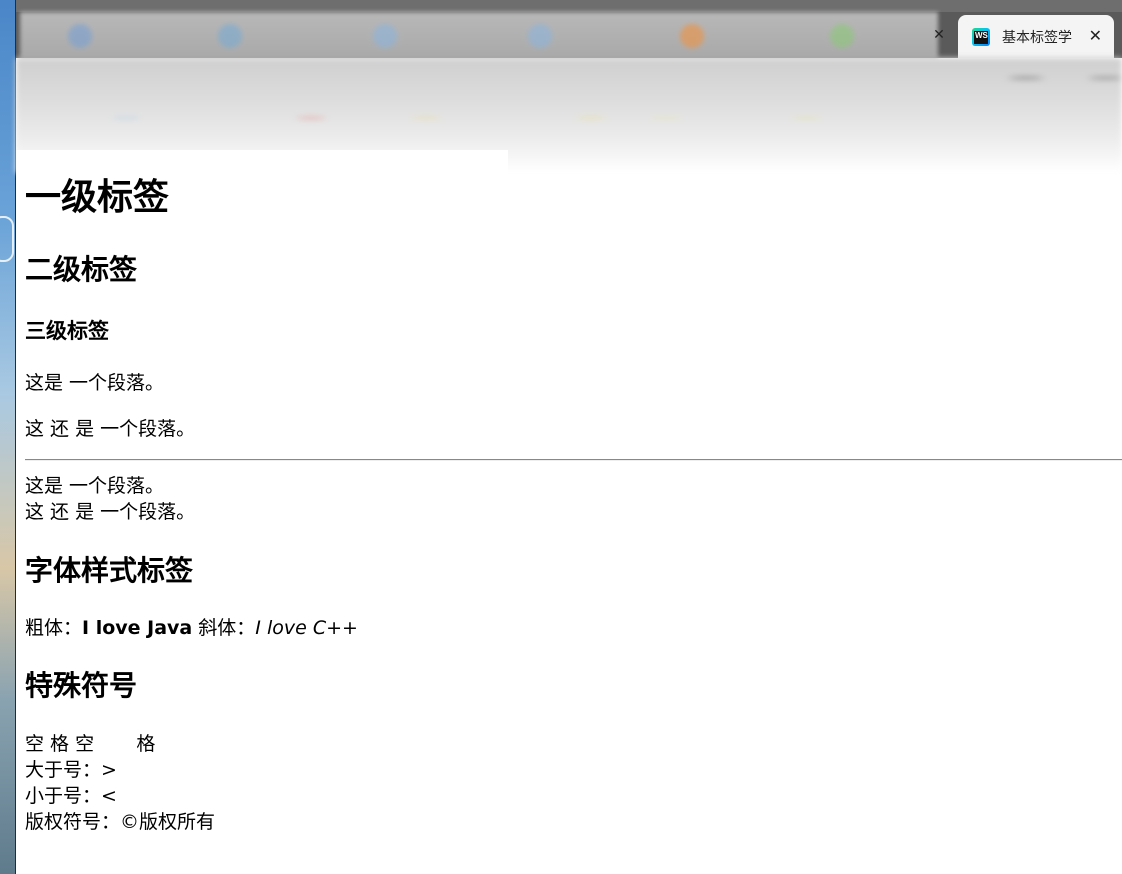 The image size is (1122, 874). What do you see at coordinates (110, 512) in the screenshot?
I see `line-break-text-2: 这 还 是 一个段落。` at bounding box center [110, 512].